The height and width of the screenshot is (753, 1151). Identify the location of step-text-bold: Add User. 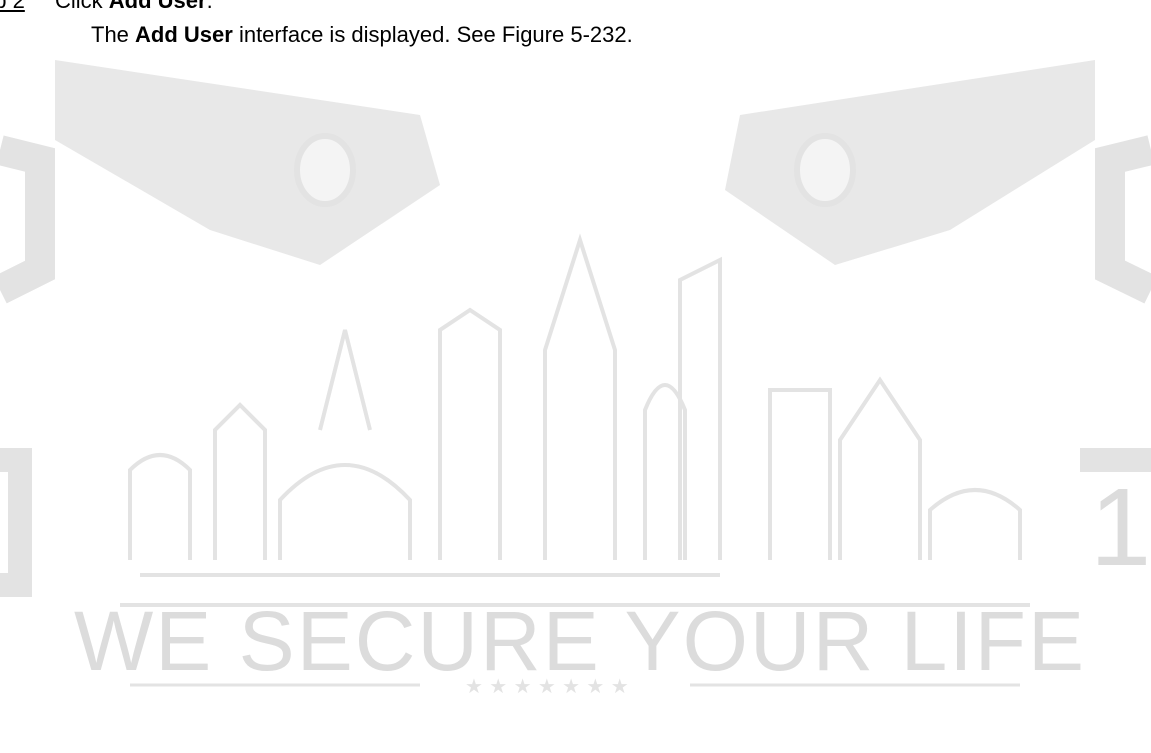
(157, 6).